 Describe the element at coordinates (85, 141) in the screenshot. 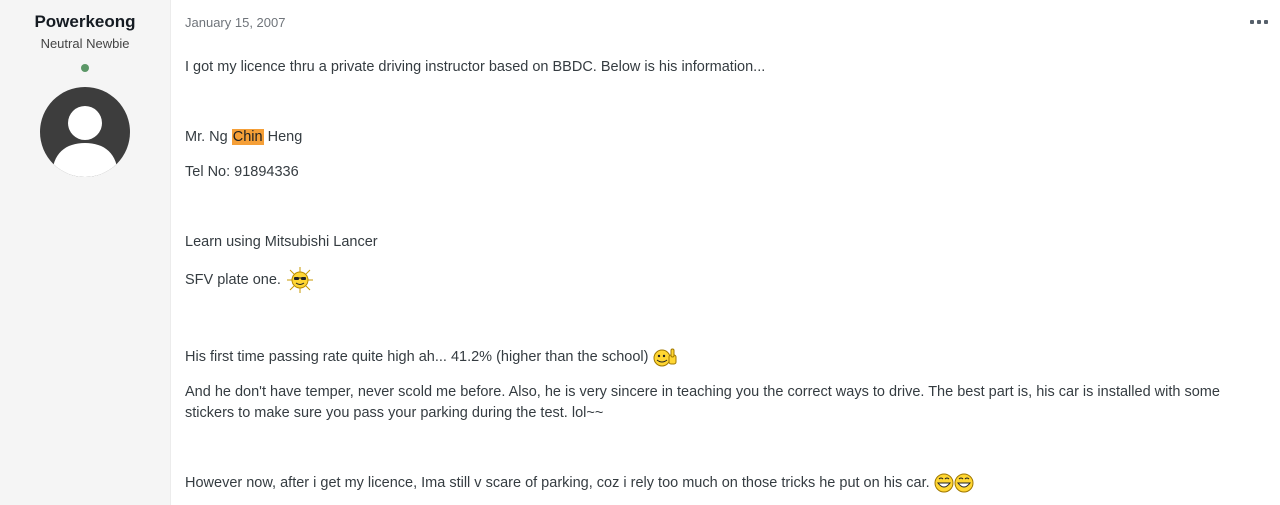

I see `user-silhouette-icon` at that location.